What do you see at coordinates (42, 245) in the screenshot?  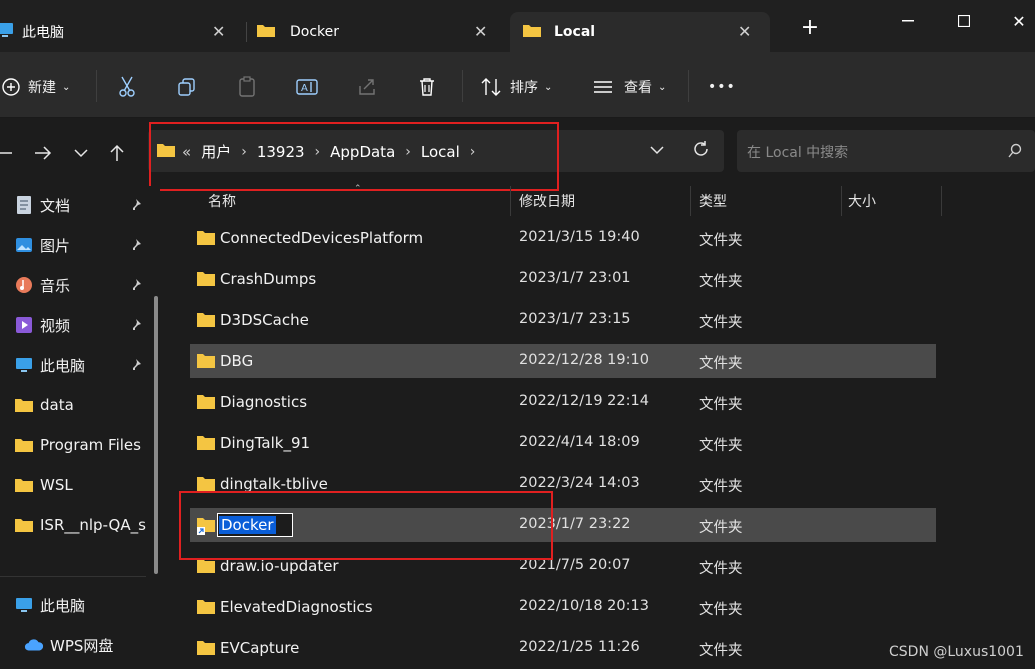 I see `sidebar-item-pictures: 图片` at bounding box center [42, 245].